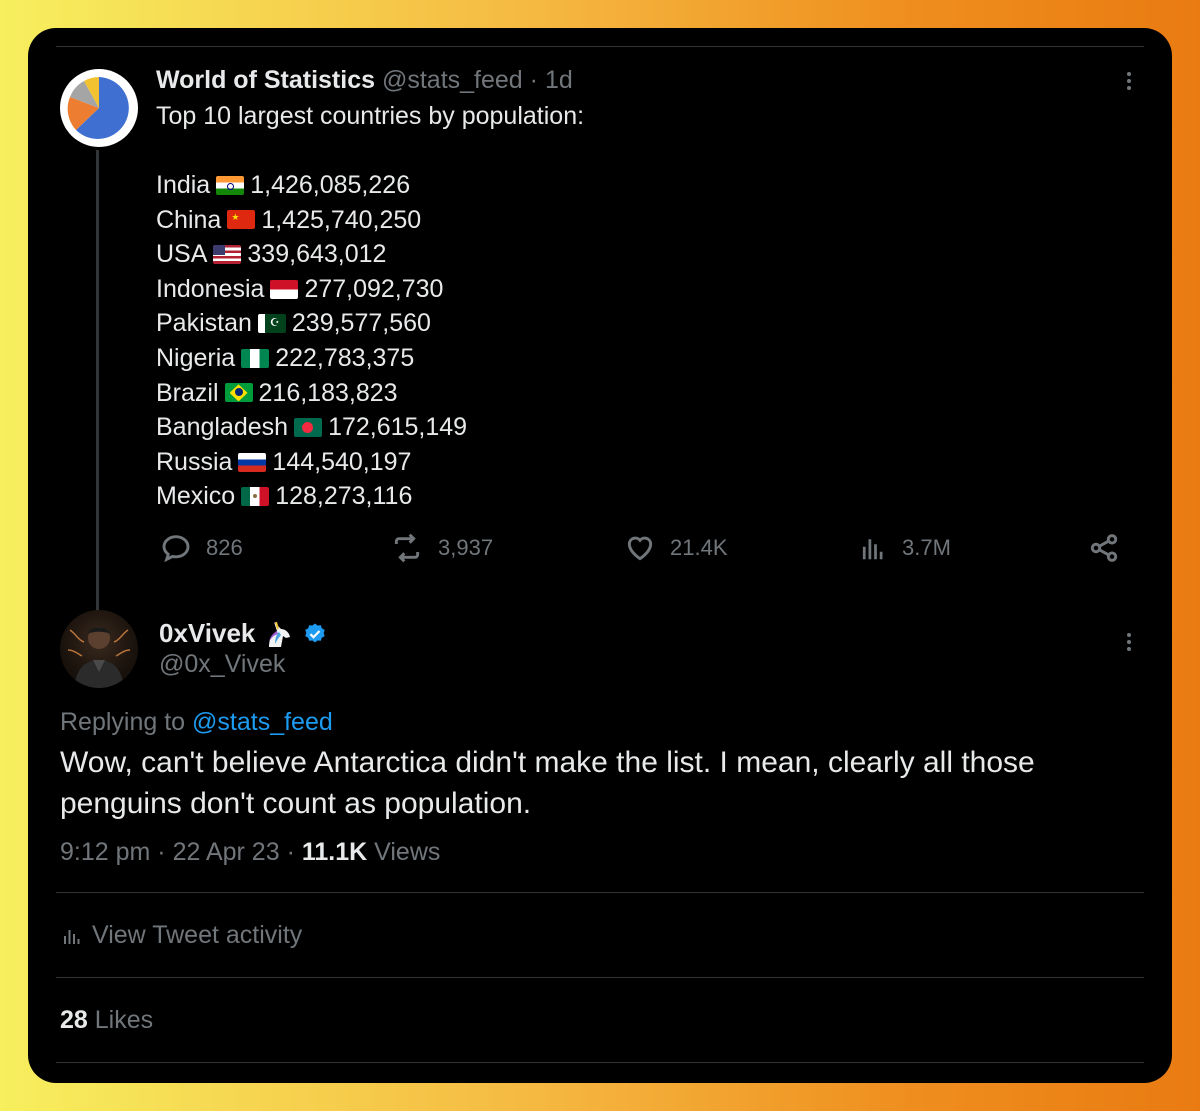 This screenshot has height=1111, width=1200. What do you see at coordinates (74, 1020) in the screenshot?
I see `likes-count: 28` at bounding box center [74, 1020].